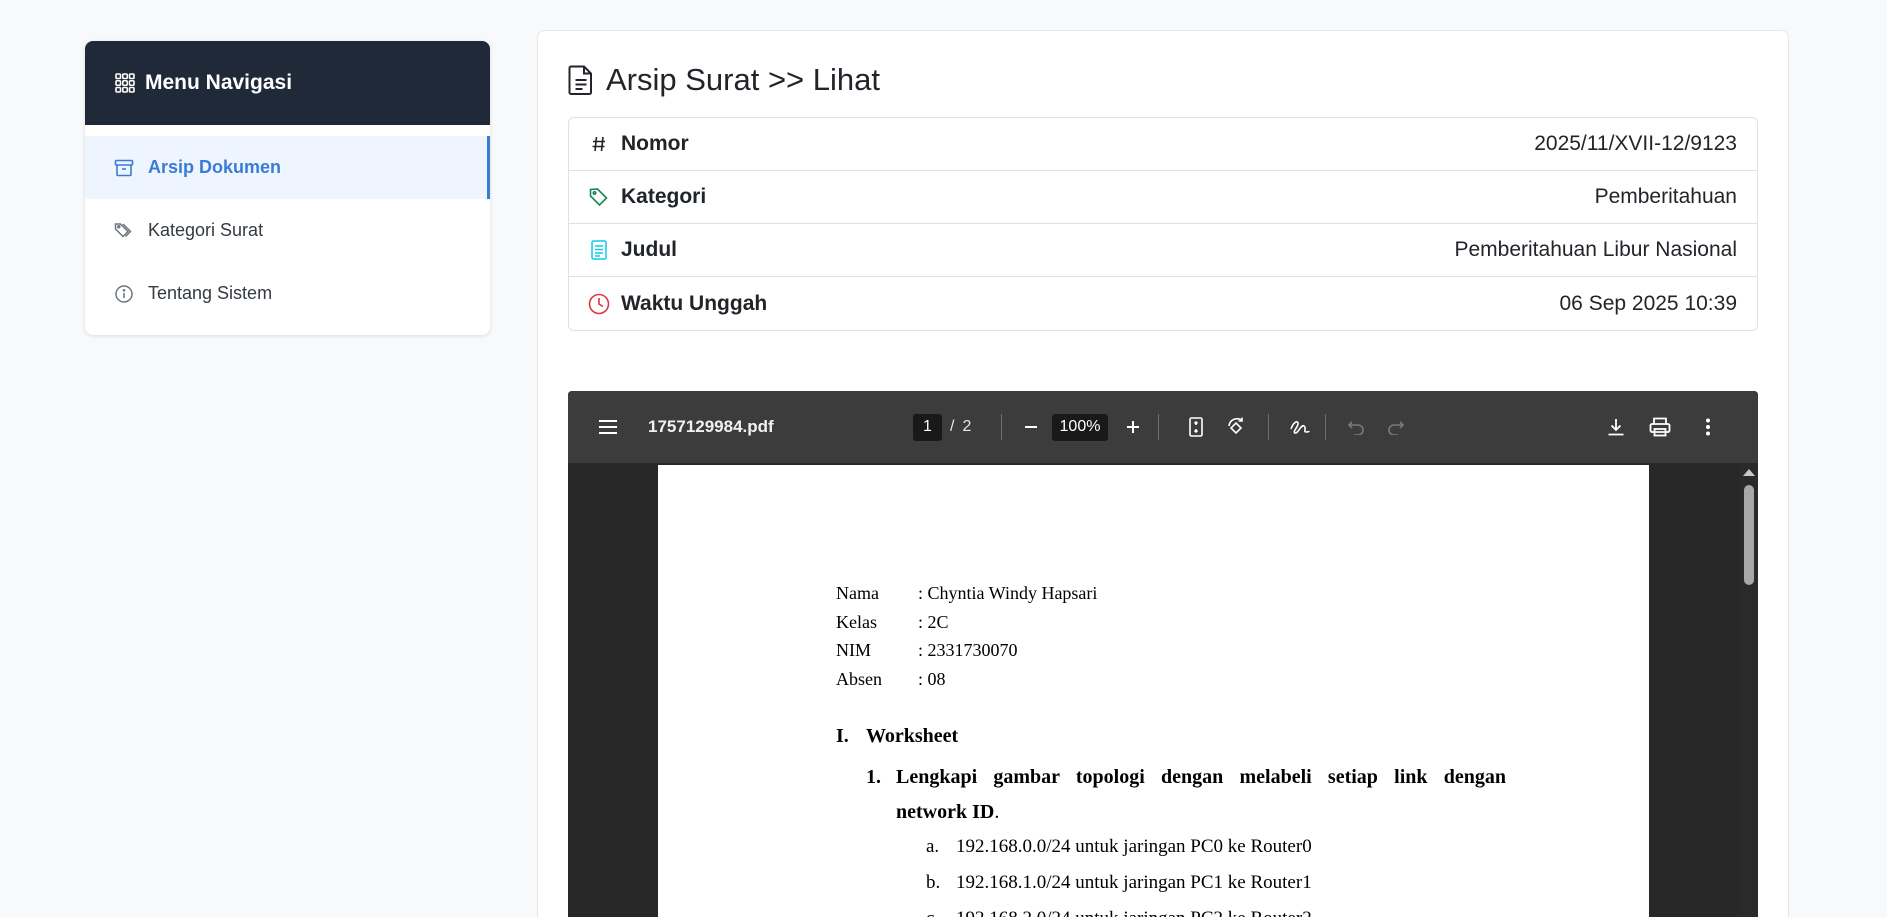 This screenshot has width=1887, height=917. I want to click on clock-icon, so click(599, 304).